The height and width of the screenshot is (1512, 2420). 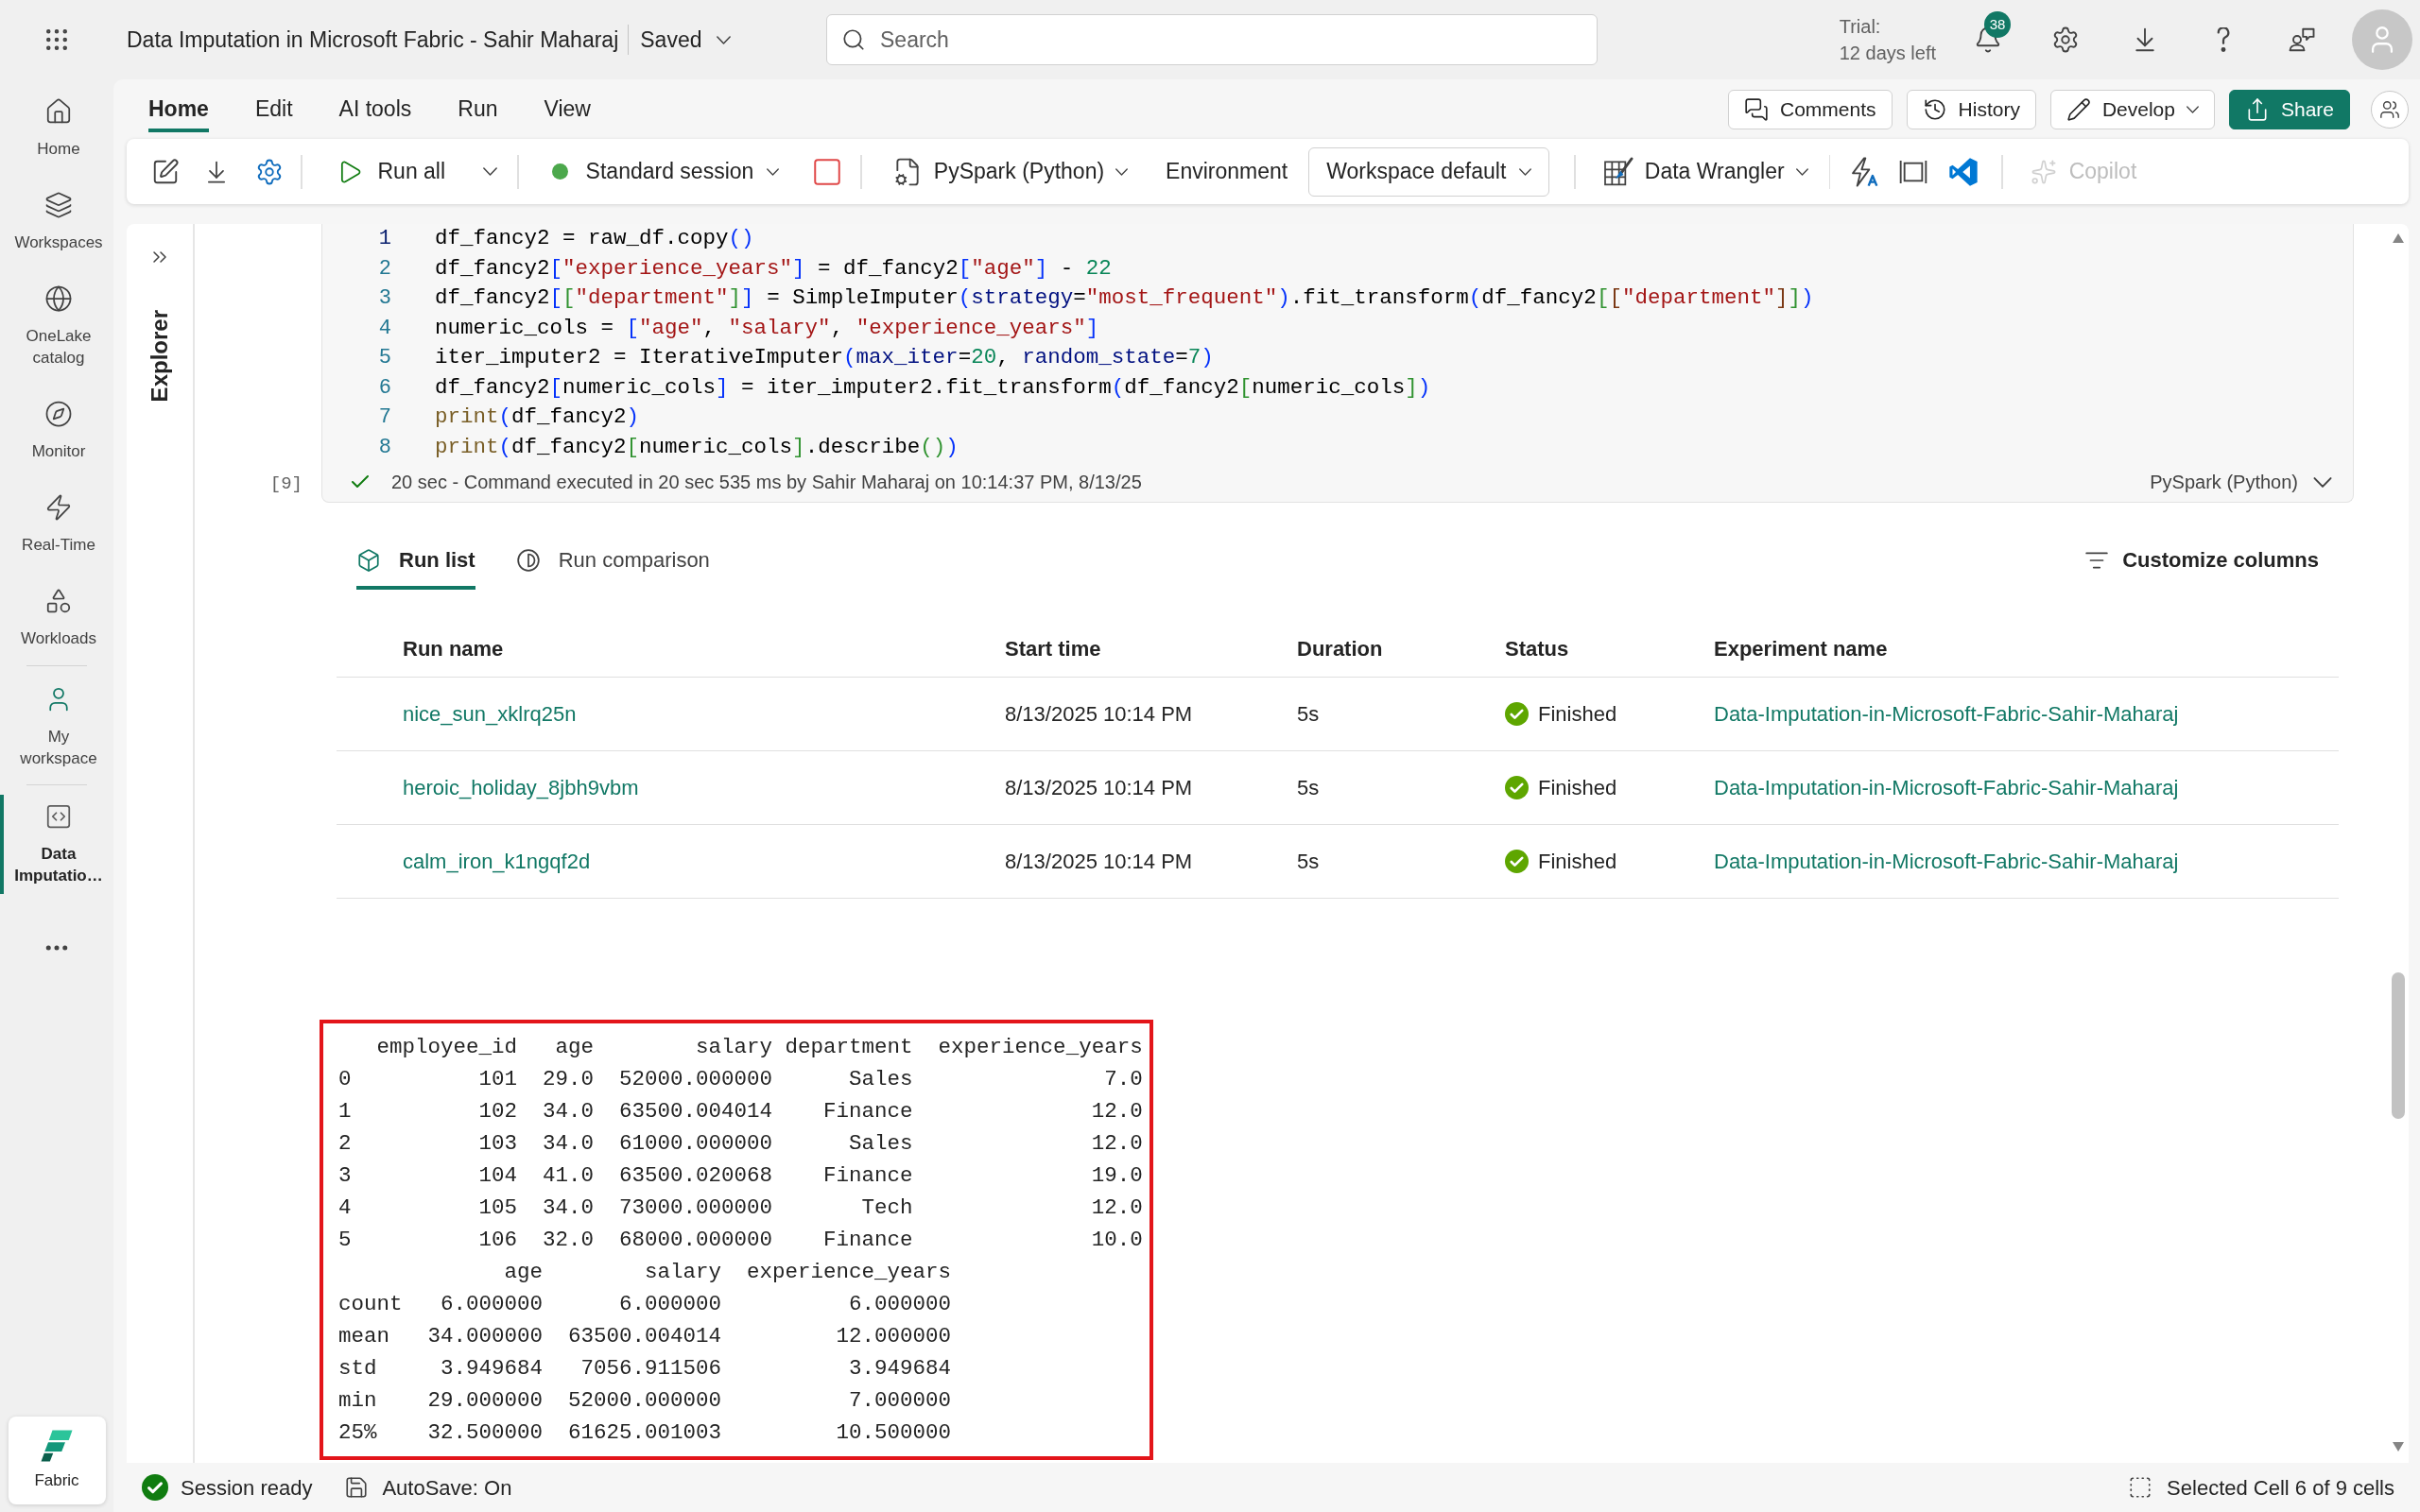 I want to click on product-switcher: Fabric, so click(x=57, y=1460).